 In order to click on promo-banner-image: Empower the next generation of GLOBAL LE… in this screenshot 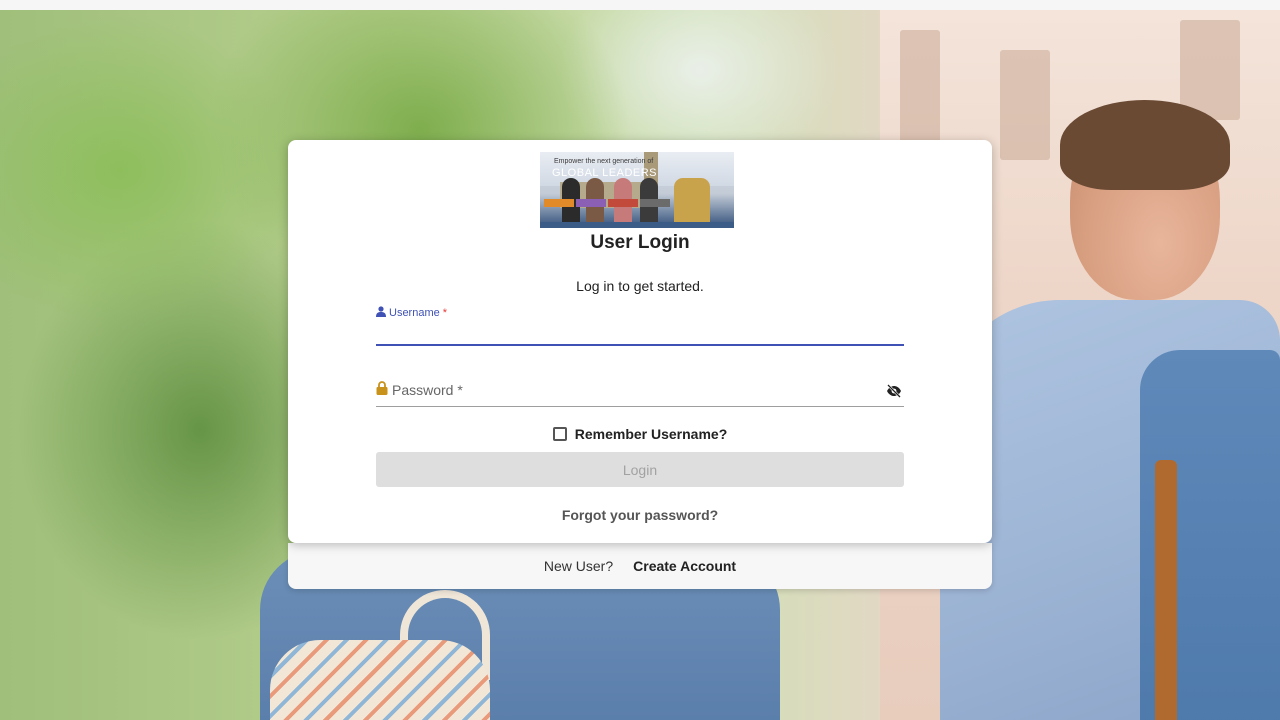, I will do `click(637, 190)`.